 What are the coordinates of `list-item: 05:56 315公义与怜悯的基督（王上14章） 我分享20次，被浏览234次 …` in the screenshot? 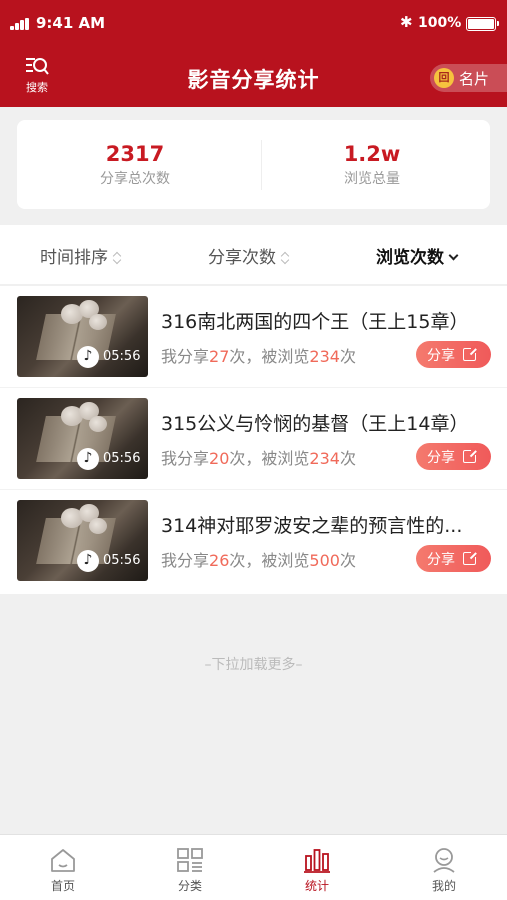 It's located at (253, 439).